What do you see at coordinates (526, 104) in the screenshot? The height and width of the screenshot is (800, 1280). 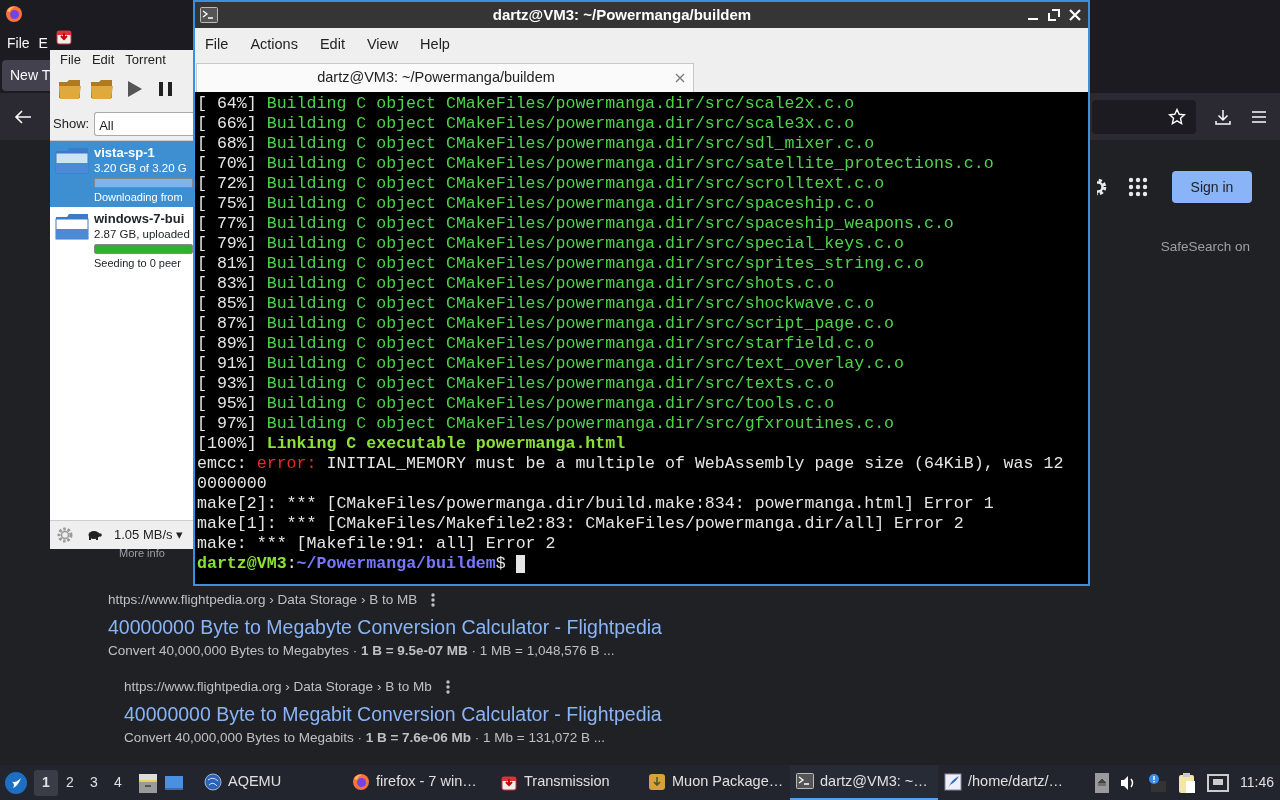 I see `terminal-line: [ 64%] Building C object CMakeFiles/powermanga.dir/src/scale2x.c.o` at bounding box center [526, 104].